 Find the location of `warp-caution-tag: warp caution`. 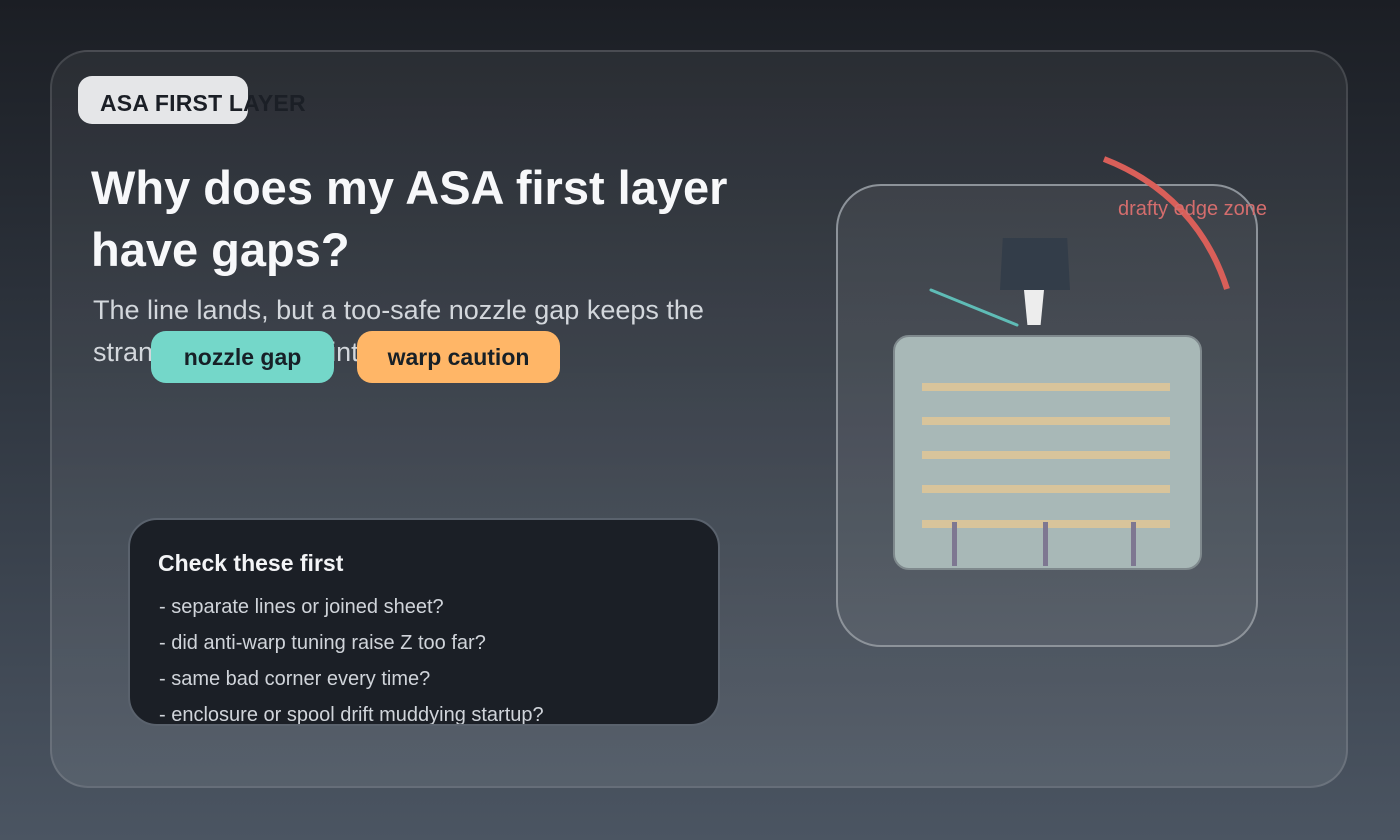

warp-caution-tag: warp caution is located at coordinates (458, 357).